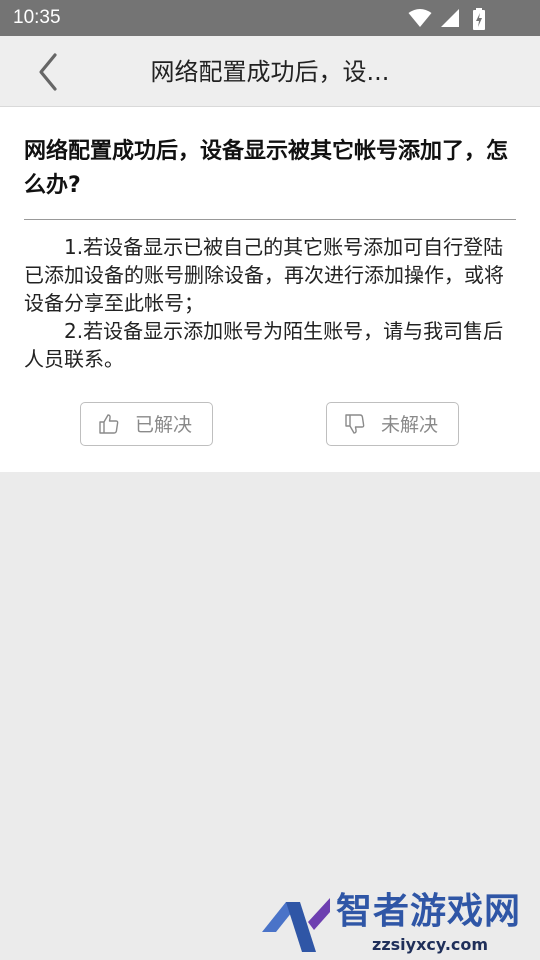 Image resolution: width=540 pixels, height=960 pixels. What do you see at coordinates (270, 18) in the screenshot?
I see `status-bar: 10:35` at bounding box center [270, 18].